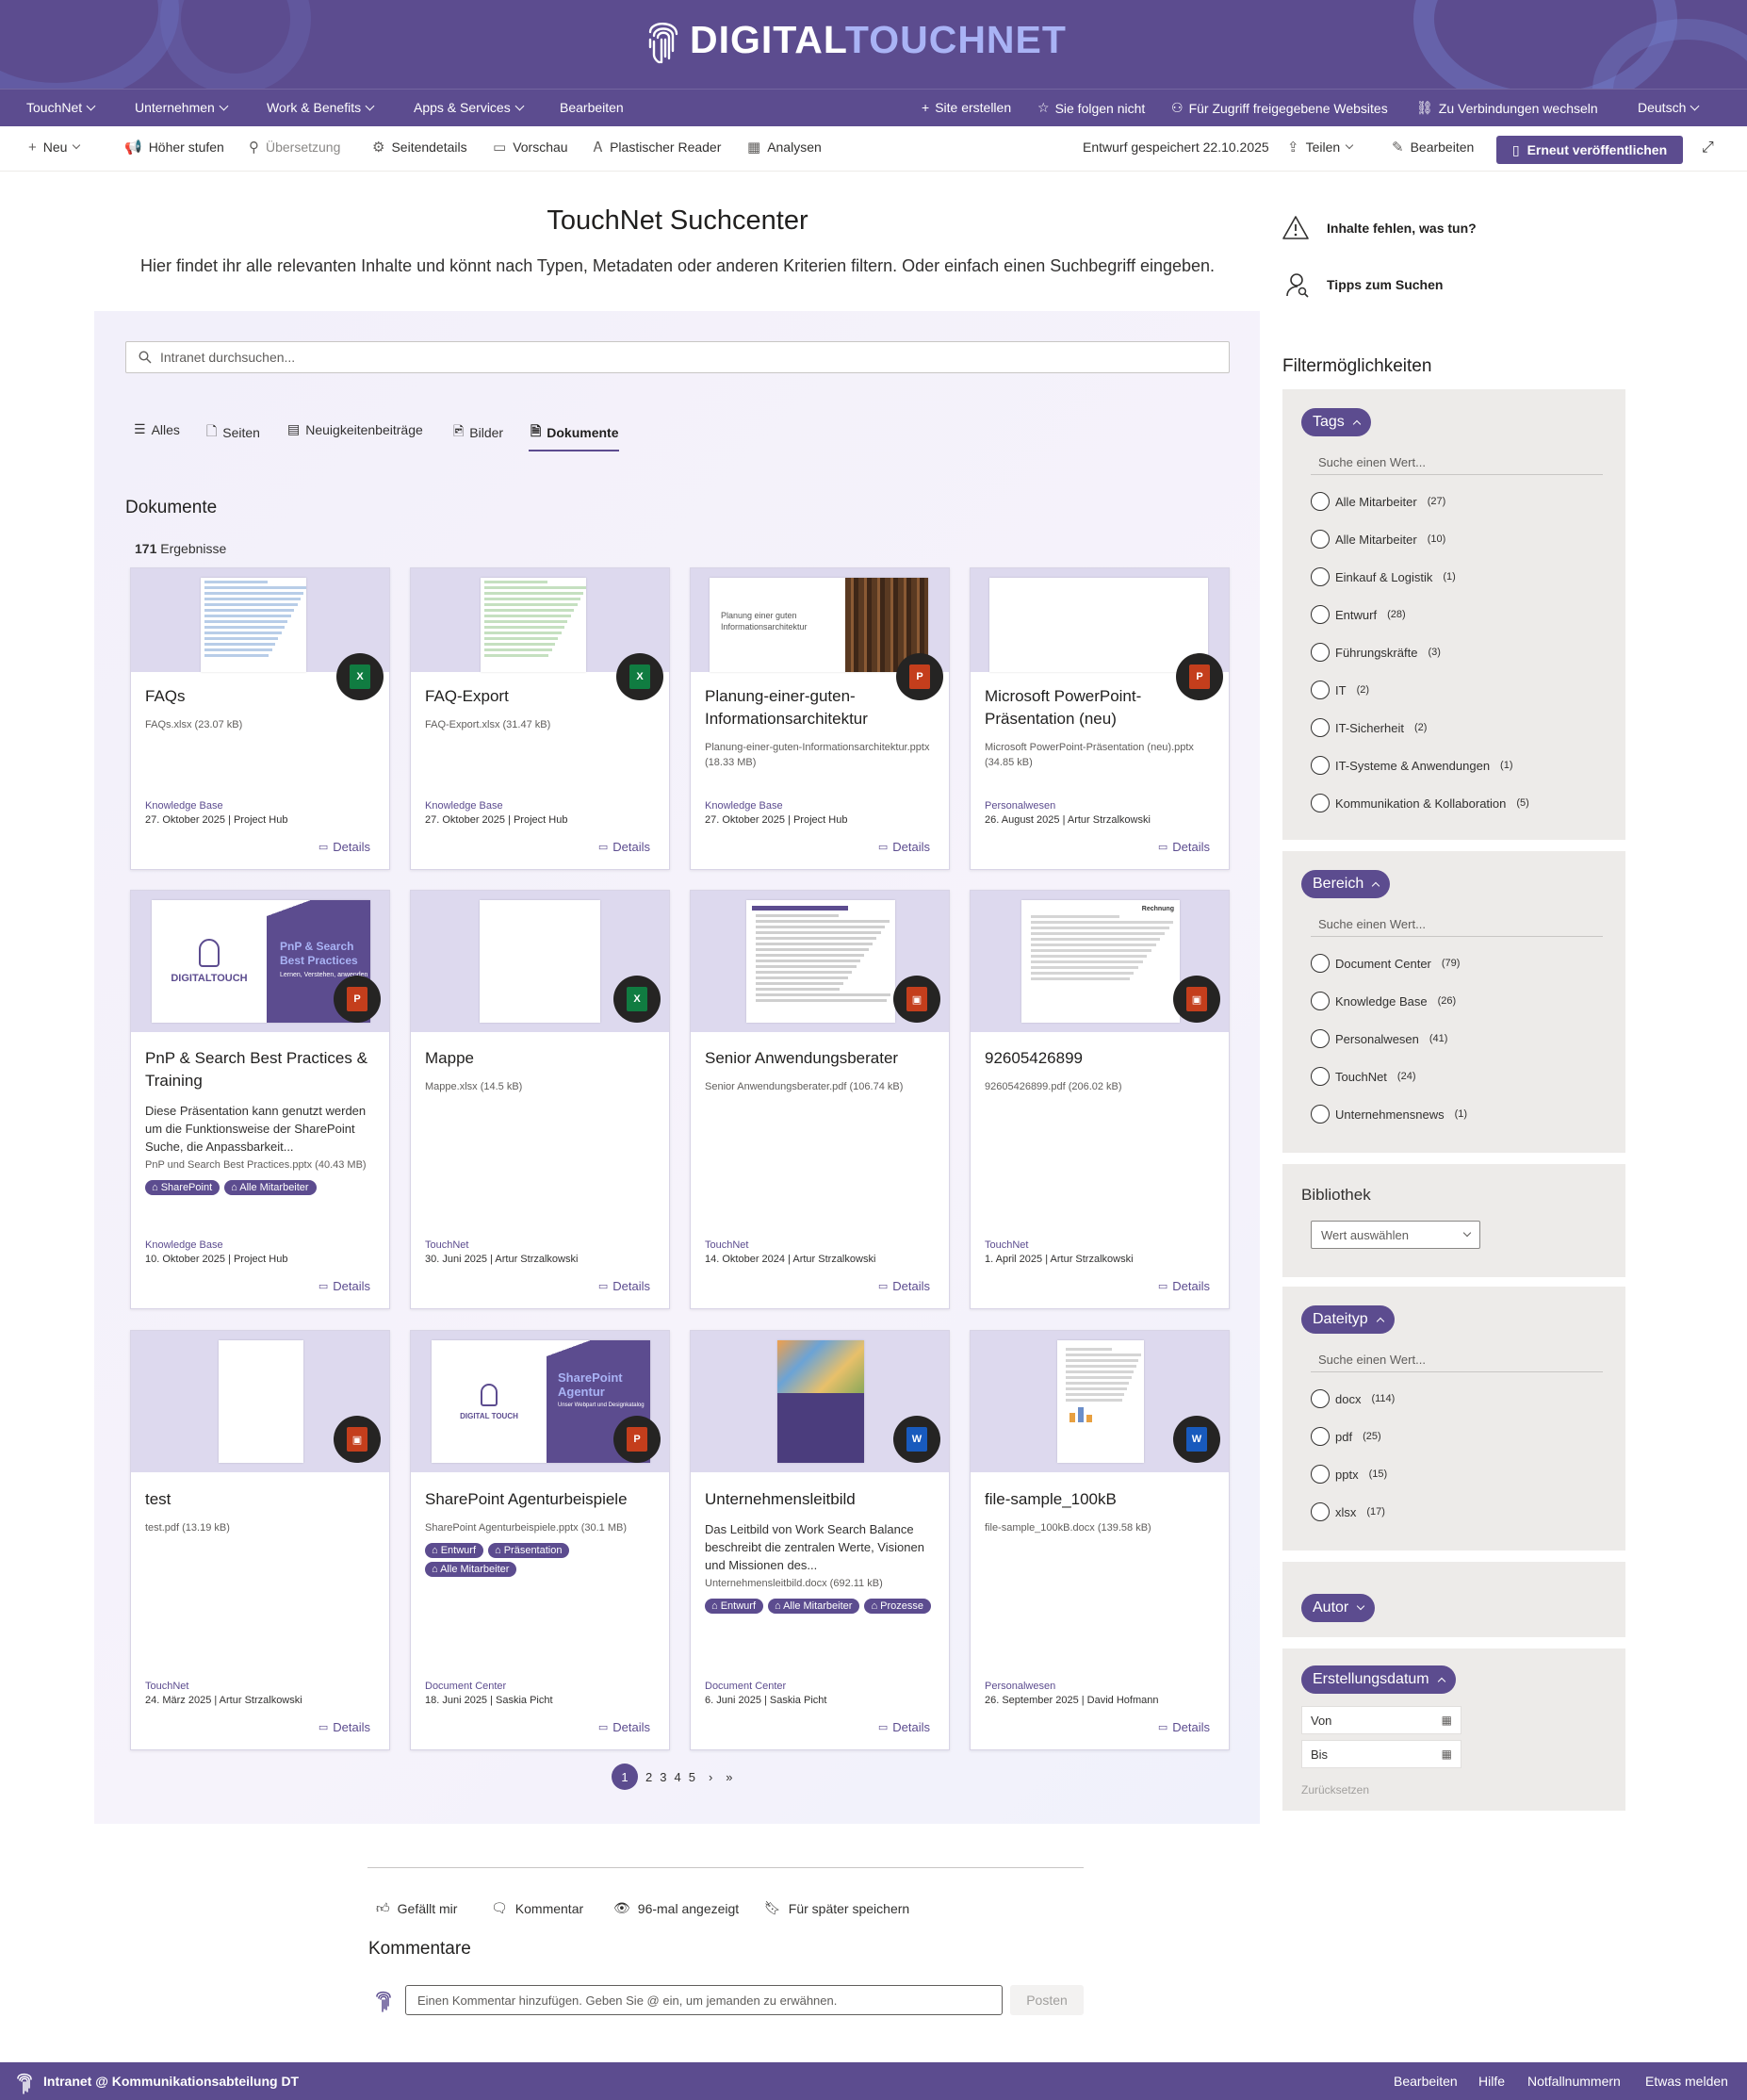 This screenshot has height=2100, width=1747. What do you see at coordinates (1346, 884) in the screenshot?
I see `filter-bereich-toggle: Bereich` at bounding box center [1346, 884].